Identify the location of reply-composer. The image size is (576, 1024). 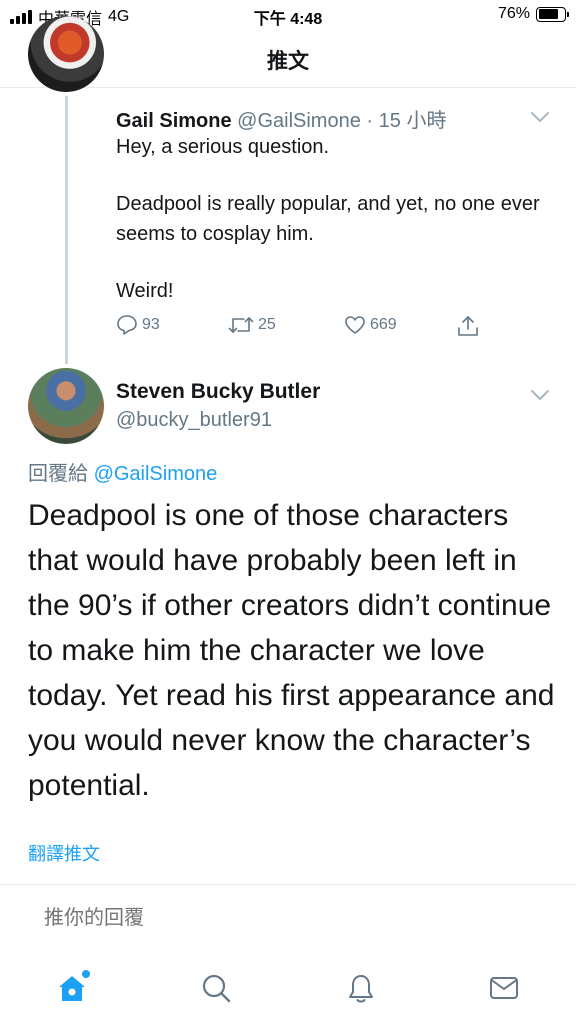
(288, 919).